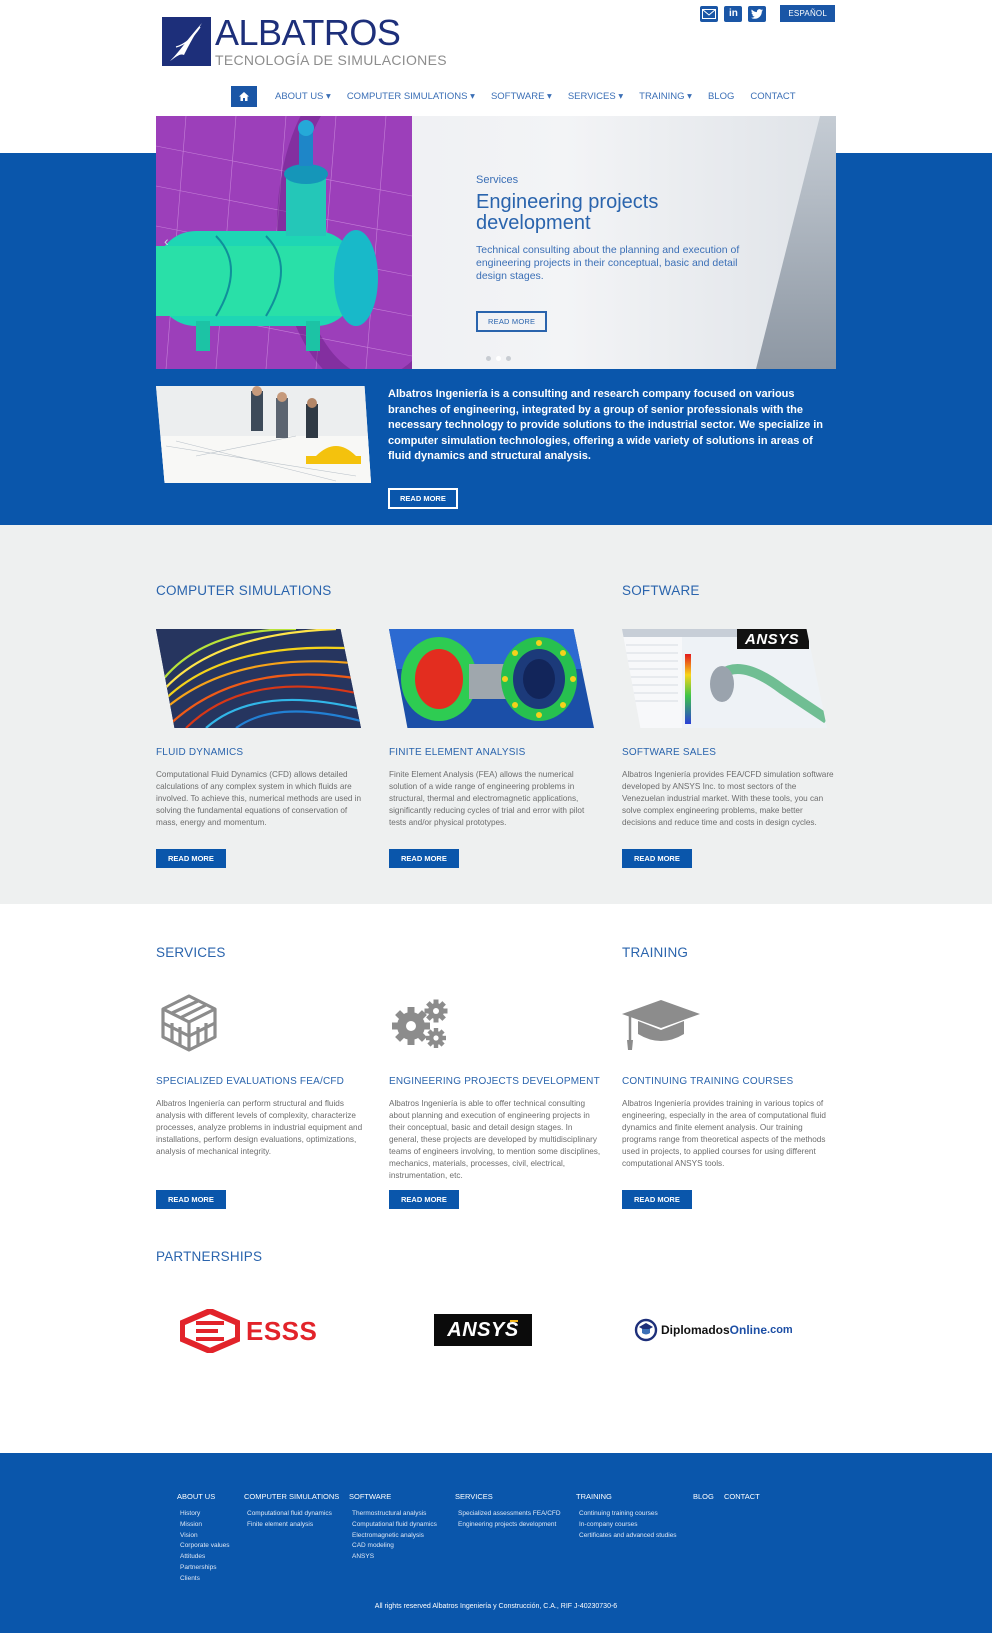  Describe the element at coordinates (626, 1525) in the screenshot. I see `footer-link: In-company courses` at that location.